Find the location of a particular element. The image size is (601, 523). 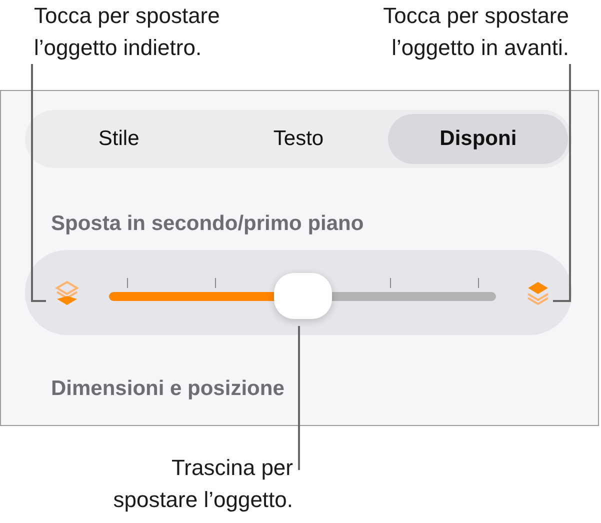

slider-thumb is located at coordinates (303, 295).